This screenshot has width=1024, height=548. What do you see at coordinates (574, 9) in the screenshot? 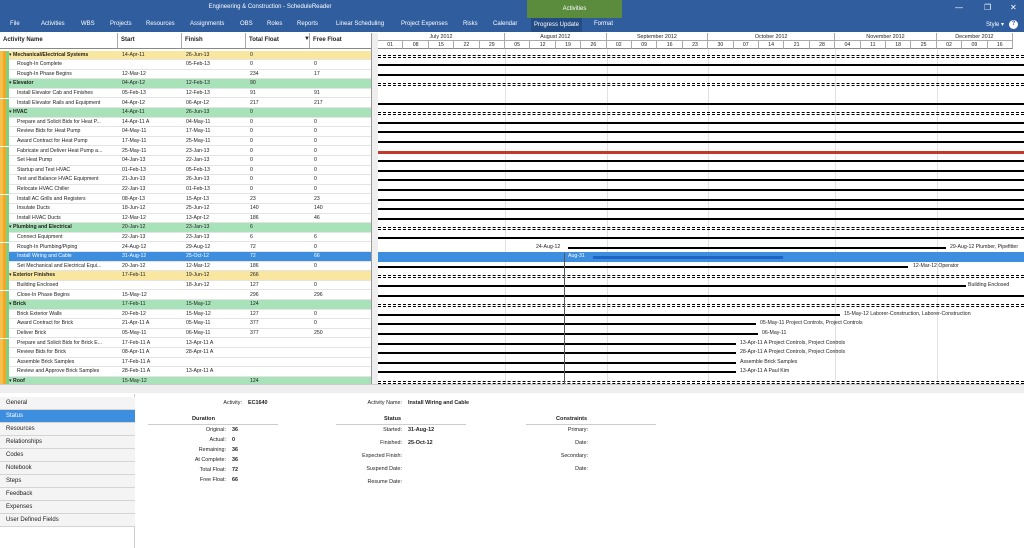
I see `context-tab-activities: Activities` at bounding box center [574, 9].